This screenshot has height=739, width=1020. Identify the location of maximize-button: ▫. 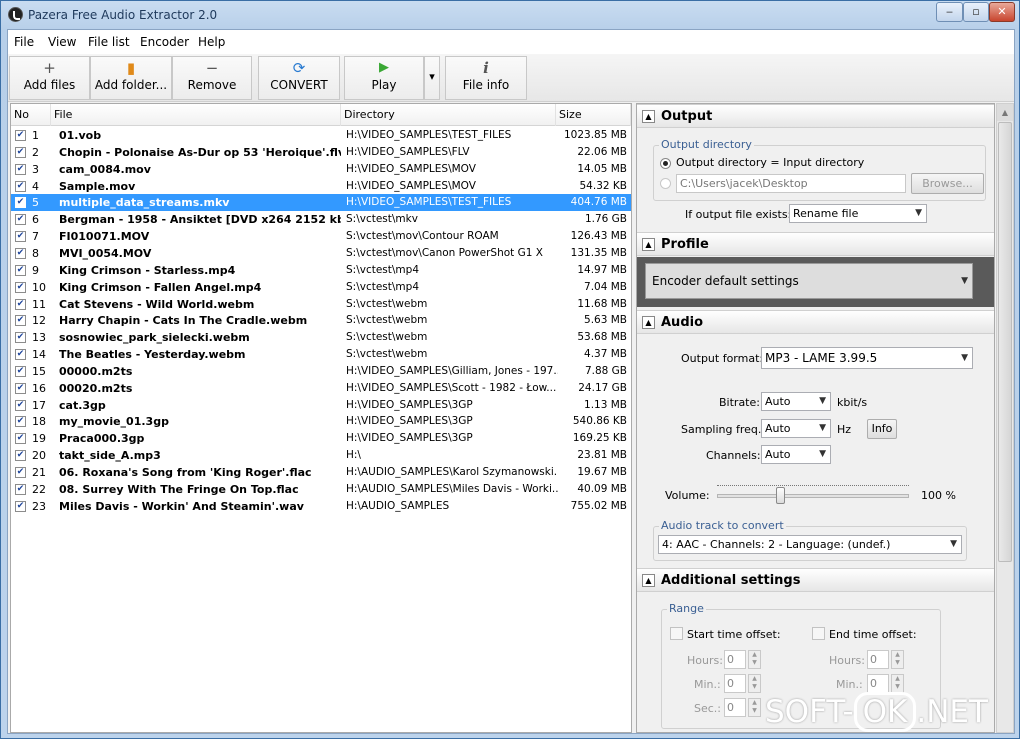
(976, 12).